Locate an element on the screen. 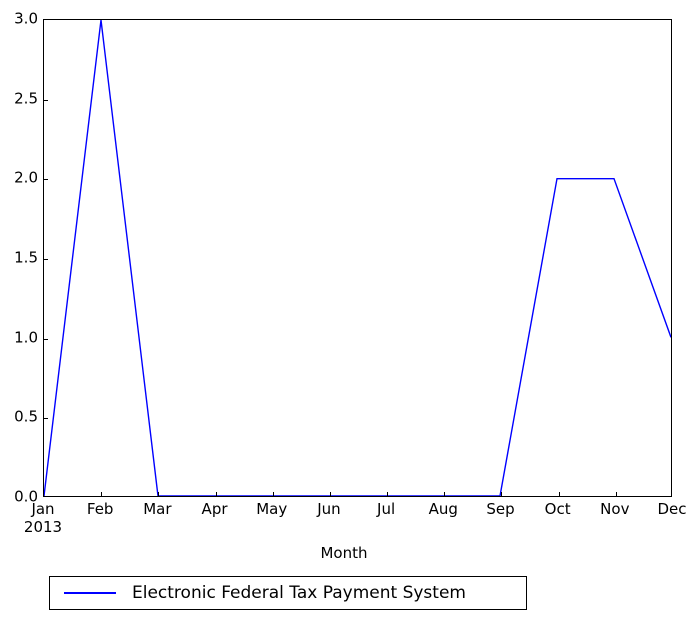 Image resolution: width=688 pixels, height=621 pixels. y-axis-tick-labels: 0.0 0.5 1.0 1.5 2.0 2.5 3.0 is located at coordinates (19, 257).